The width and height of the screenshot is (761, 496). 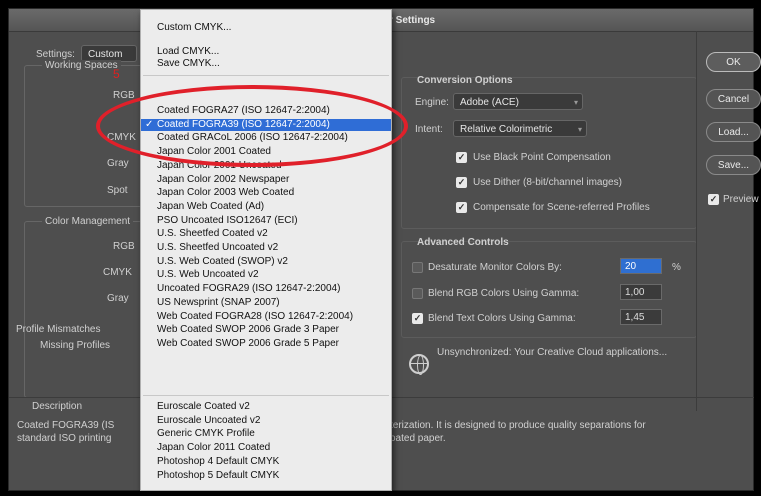 I want to click on dither-label: Use Dither (8-bit/channel images), so click(x=547, y=182).